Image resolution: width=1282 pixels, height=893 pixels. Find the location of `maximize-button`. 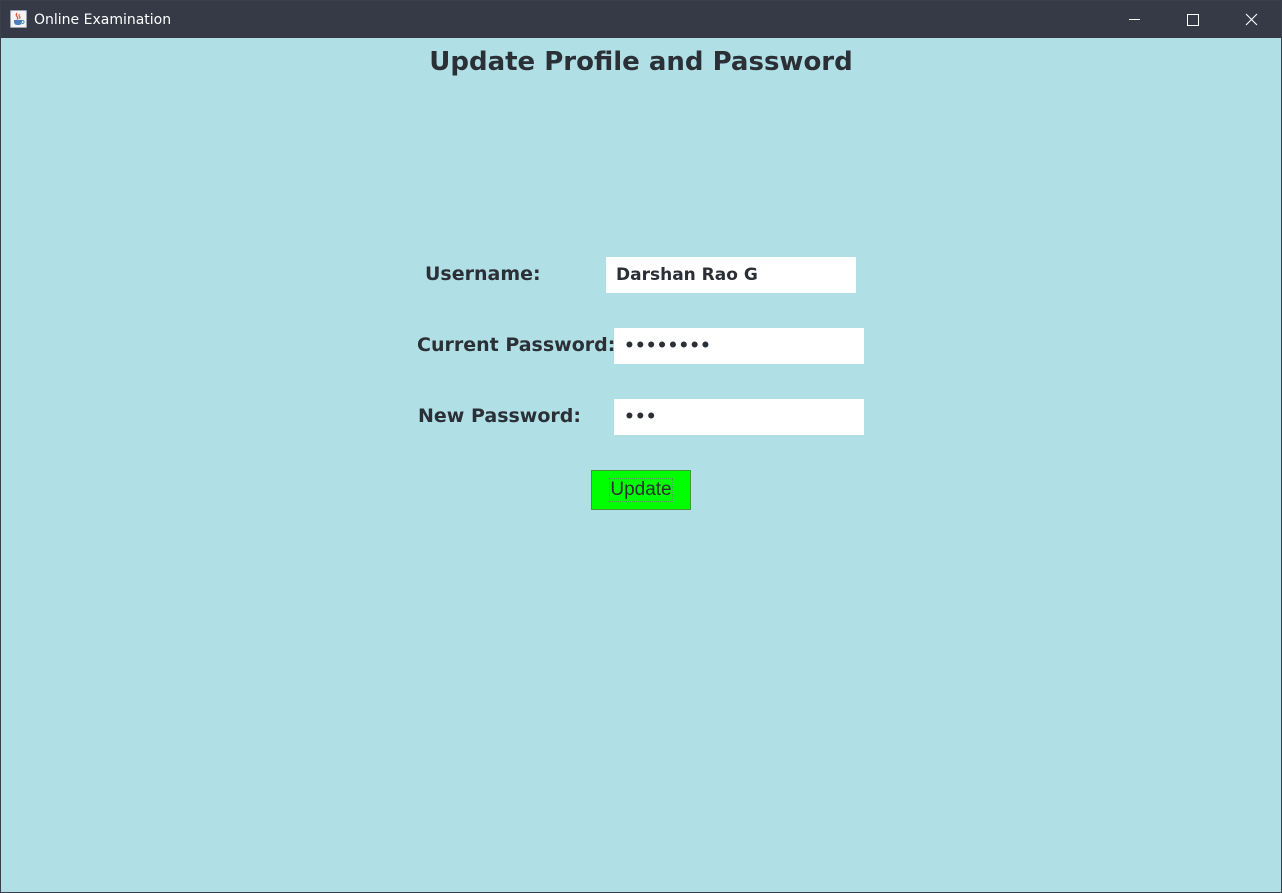

maximize-button is located at coordinates (1192, 19).